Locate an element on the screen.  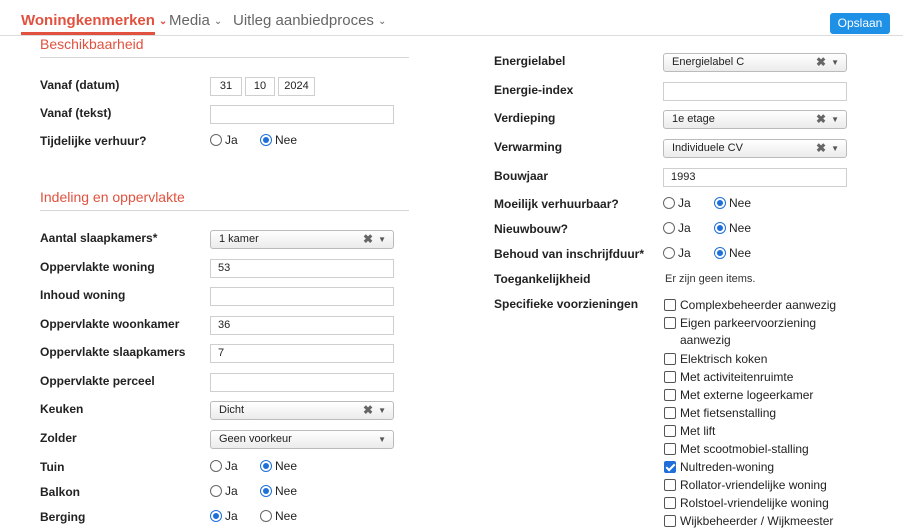
checkbox-externe-logeerkamer: Met externe logeerkamer is located at coordinates (738, 395).